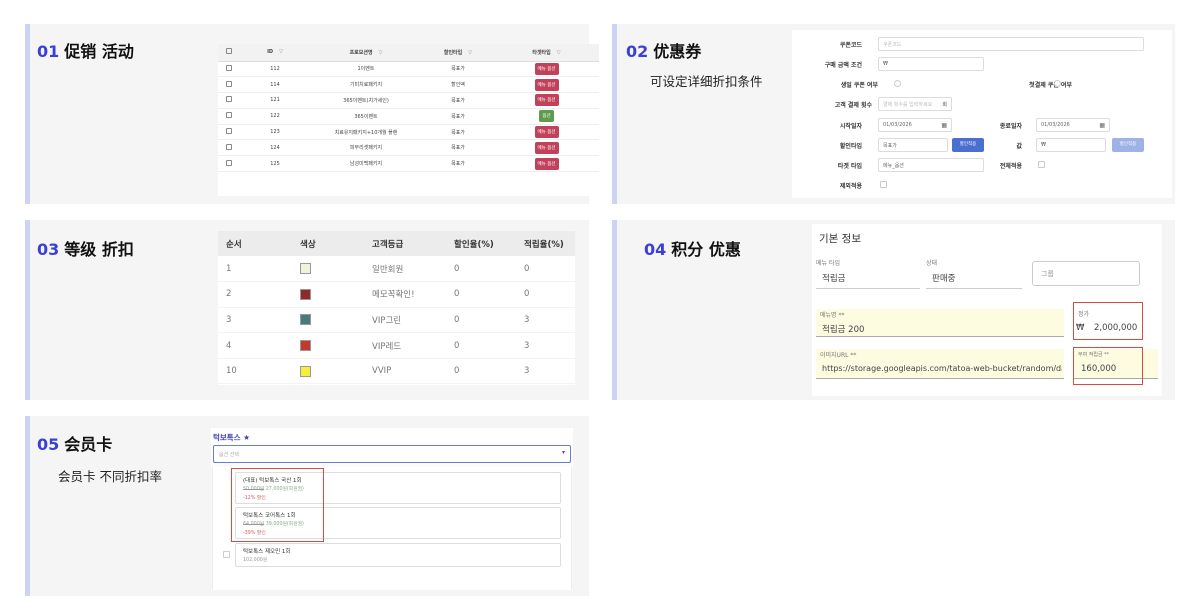  Describe the element at coordinates (1041, 164) in the screenshot. I see `apply-all-checkbox` at that location.